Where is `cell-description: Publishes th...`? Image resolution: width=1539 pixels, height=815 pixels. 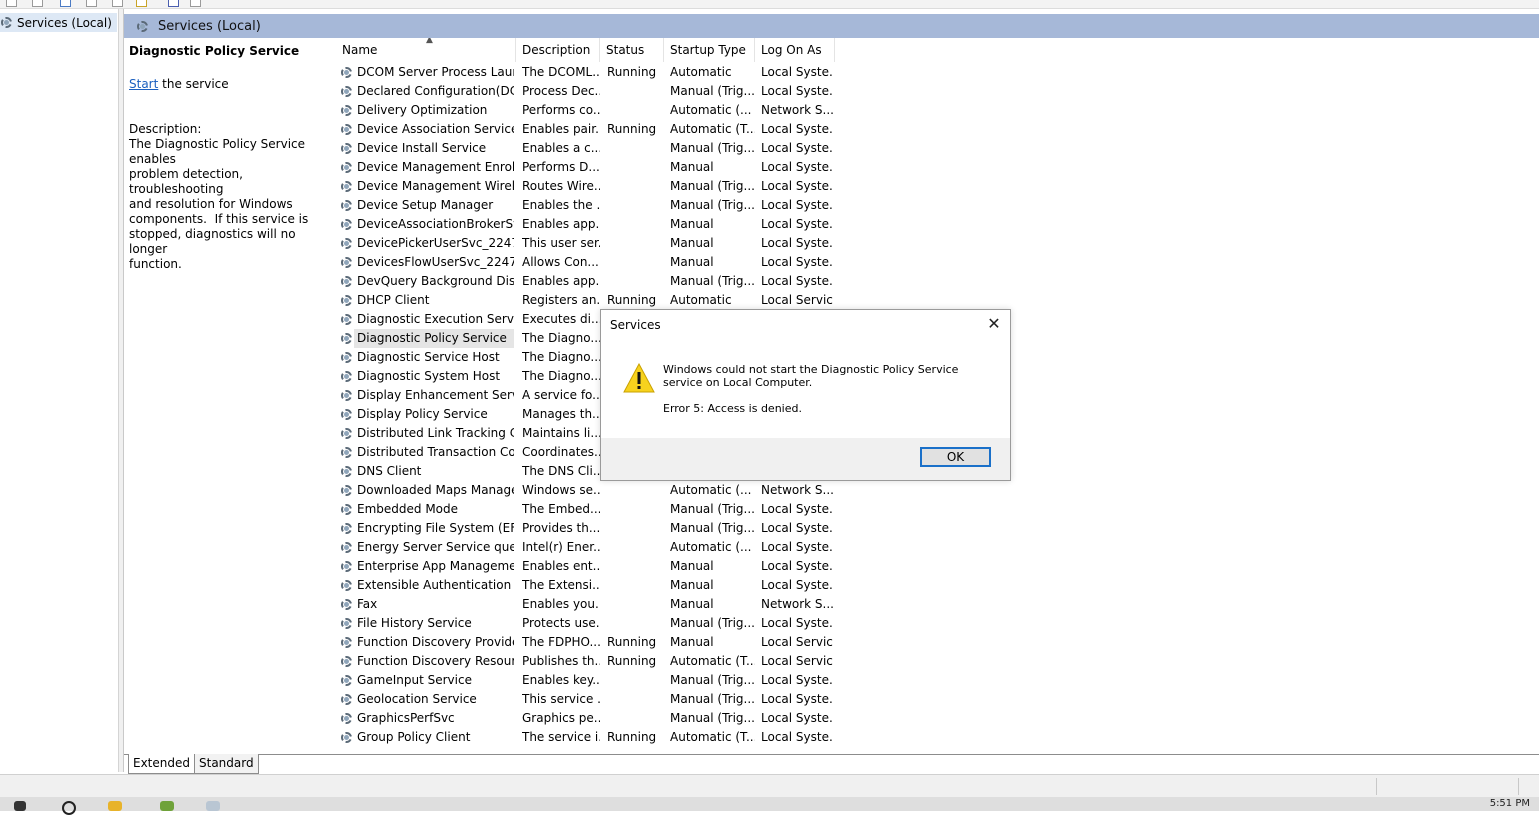
cell-description: Publishes th... is located at coordinates (561, 661).